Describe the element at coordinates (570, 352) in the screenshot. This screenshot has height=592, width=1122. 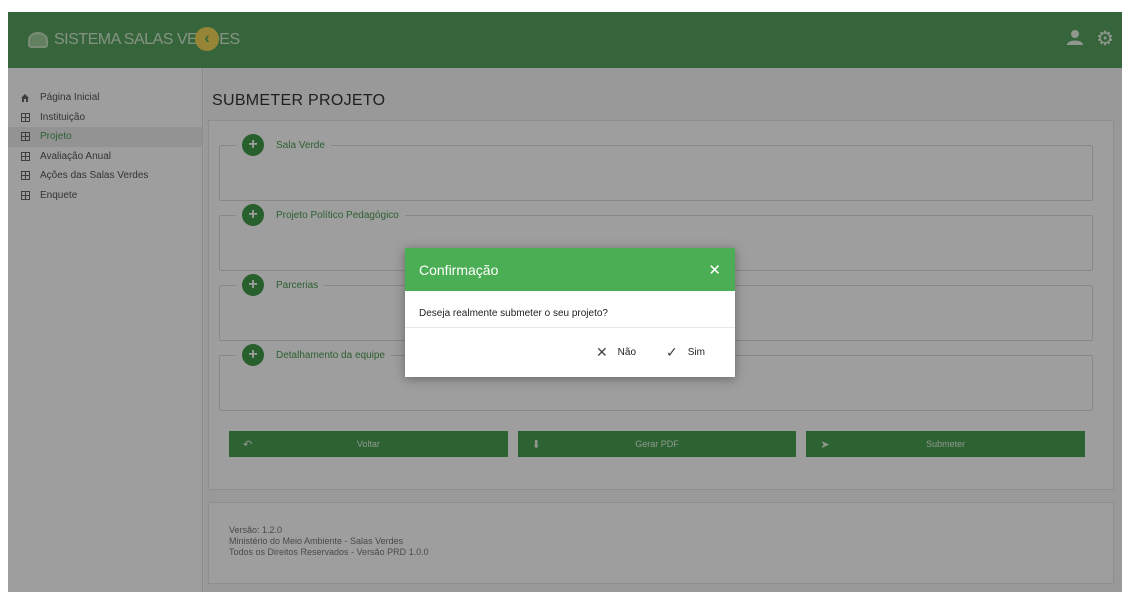
I see `dialog-footer: ✕ Não ✓ Sim` at that location.